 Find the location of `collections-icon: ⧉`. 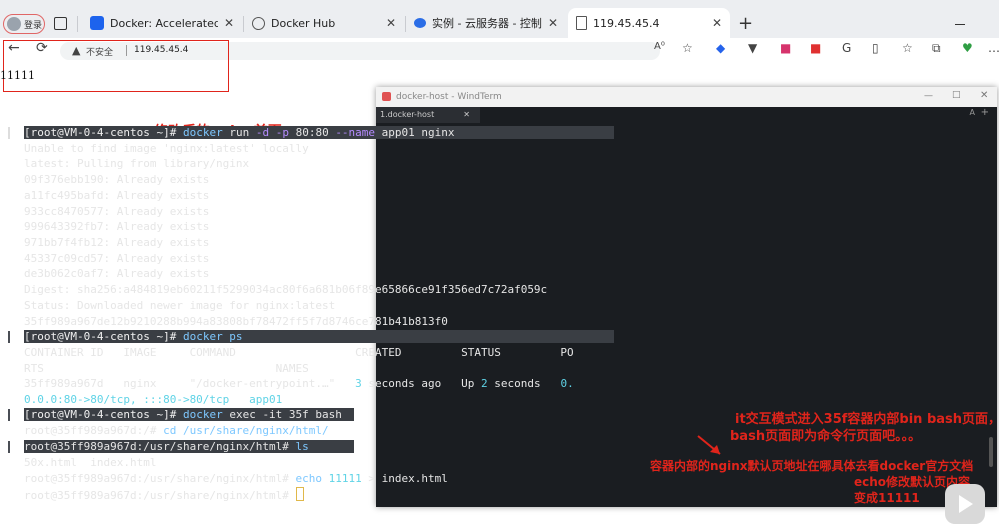

collections-icon: ⧉ is located at coordinates (936, 48).